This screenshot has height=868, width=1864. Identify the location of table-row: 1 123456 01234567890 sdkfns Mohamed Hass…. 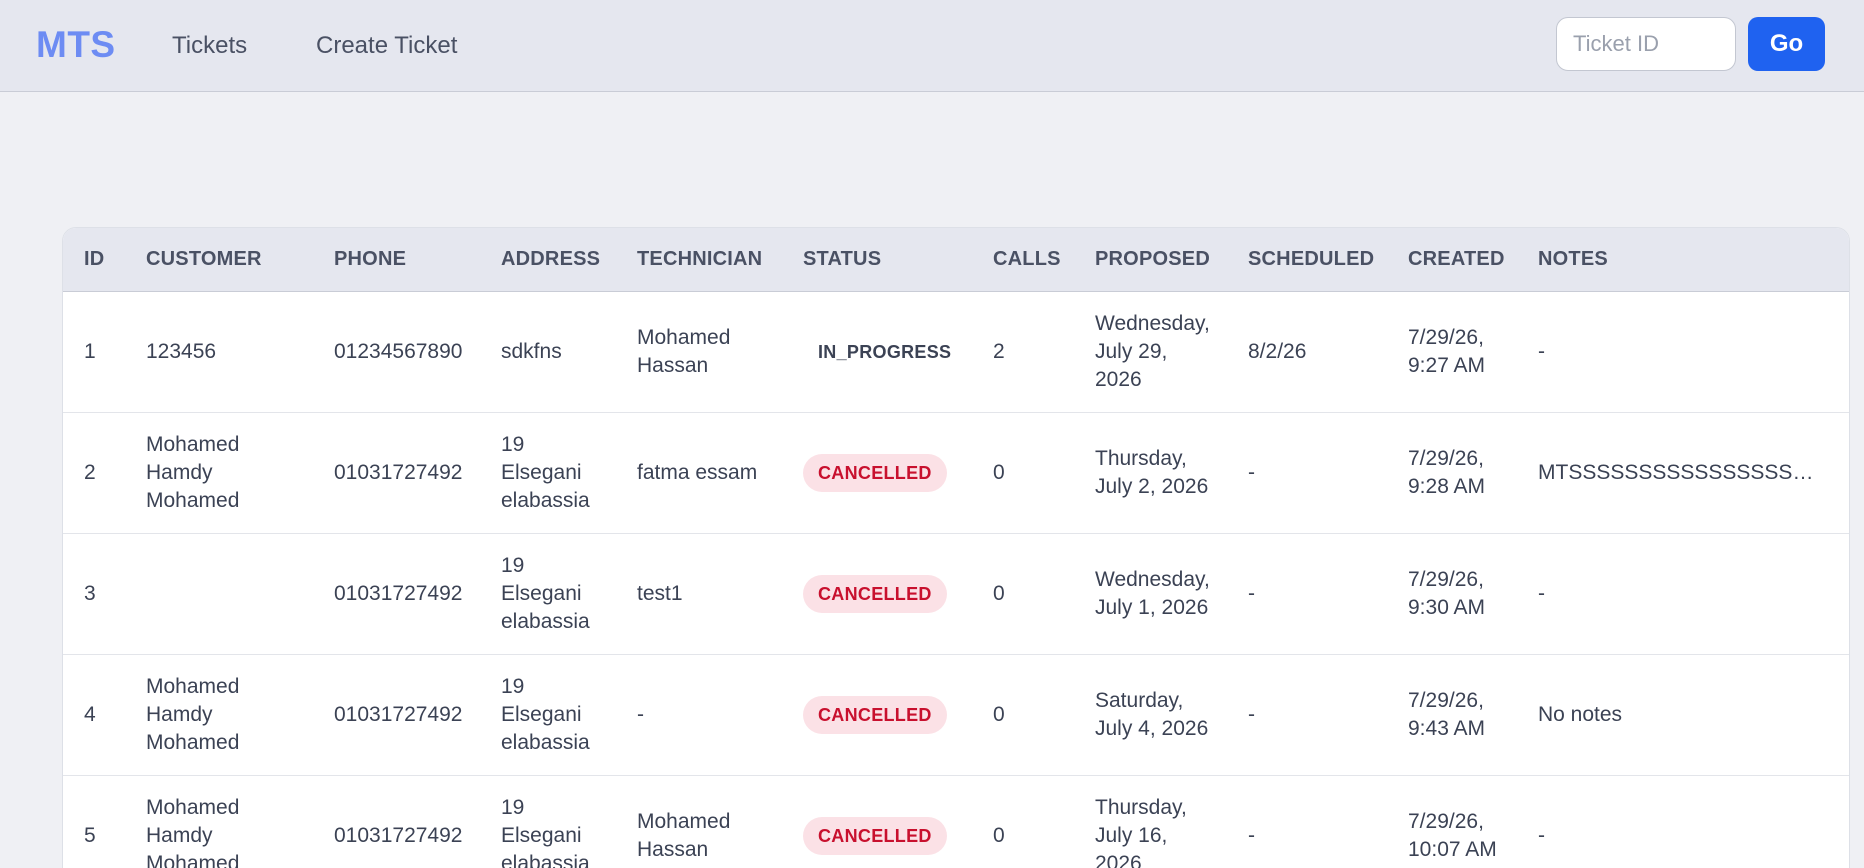
(956, 351).